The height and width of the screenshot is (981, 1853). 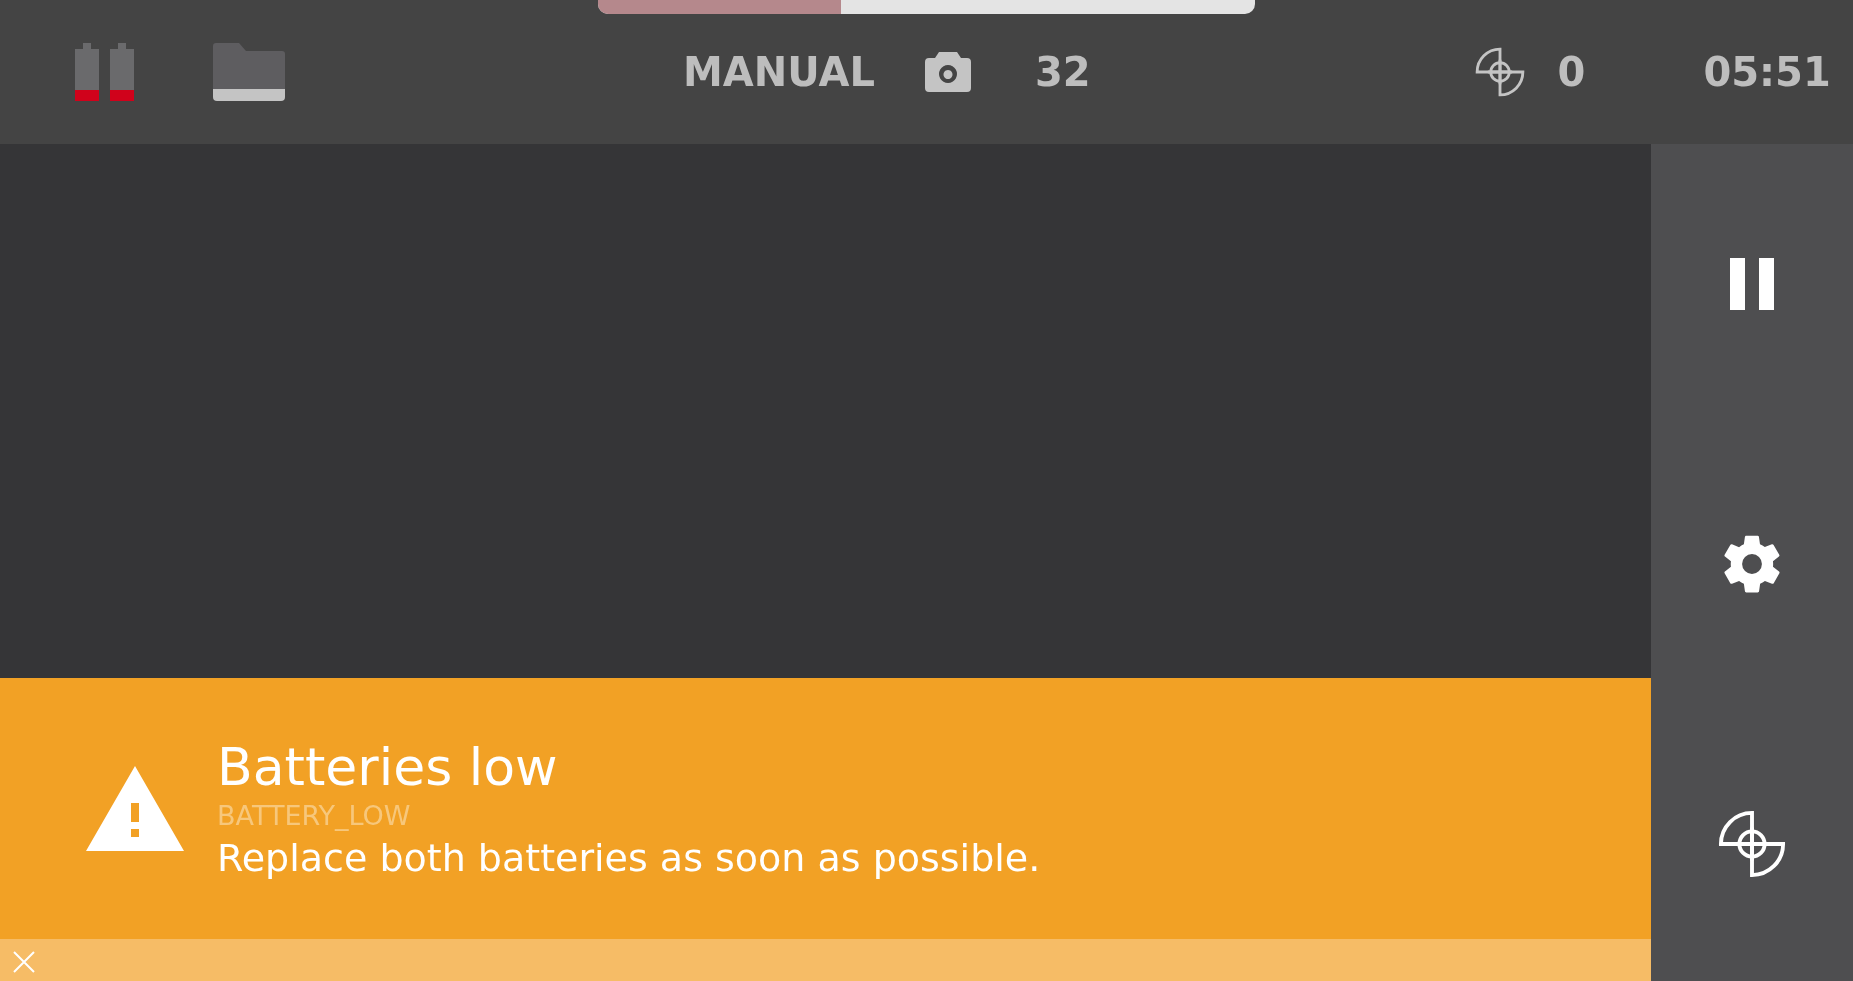 What do you see at coordinates (249, 72) in the screenshot?
I see `folder-icon` at bounding box center [249, 72].